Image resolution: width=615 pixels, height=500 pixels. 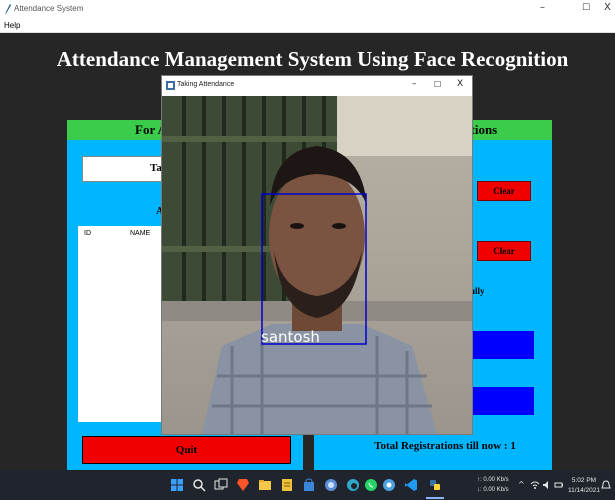 I want to click on clear-name-label: Clear, so click(x=504, y=251).